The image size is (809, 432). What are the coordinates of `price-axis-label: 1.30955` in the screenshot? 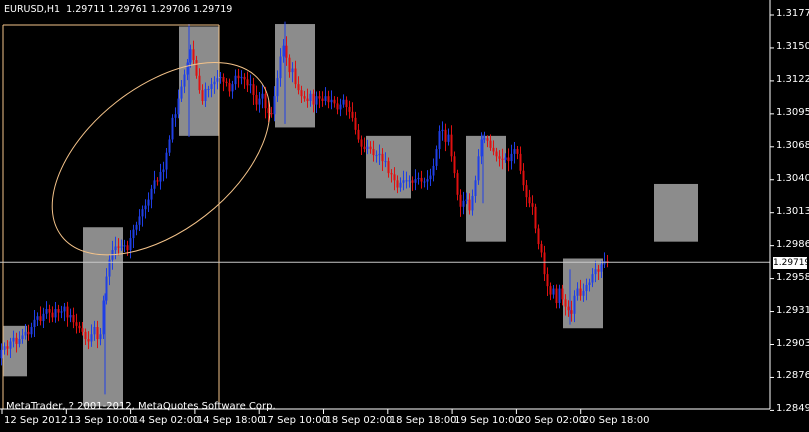 It's located at (792, 112).